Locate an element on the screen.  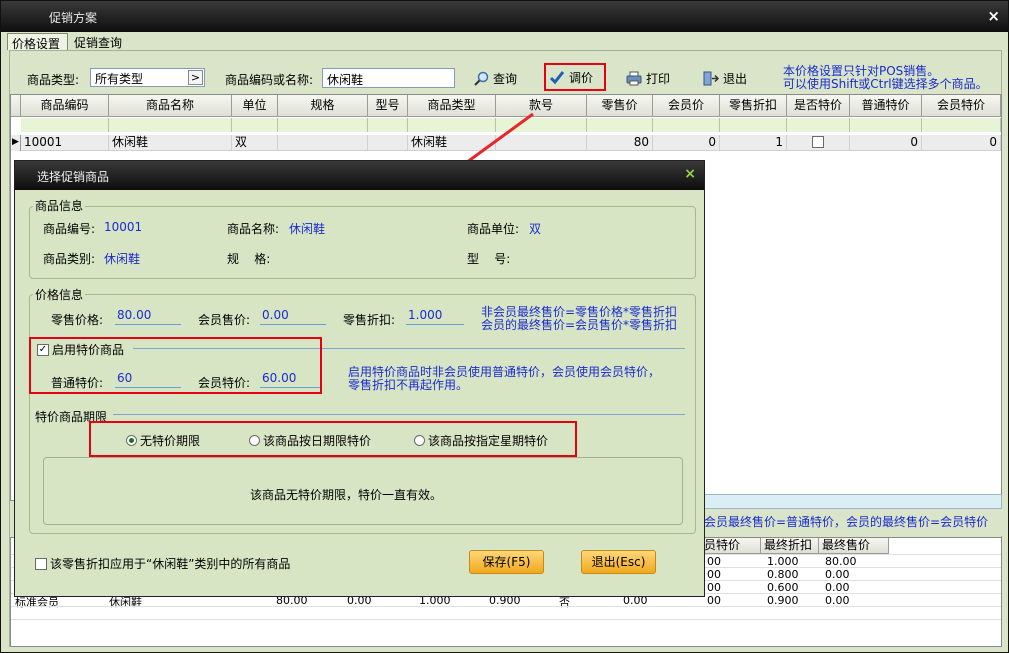
special-check-label: 启用特价商品 is located at coordinates (88, 350).